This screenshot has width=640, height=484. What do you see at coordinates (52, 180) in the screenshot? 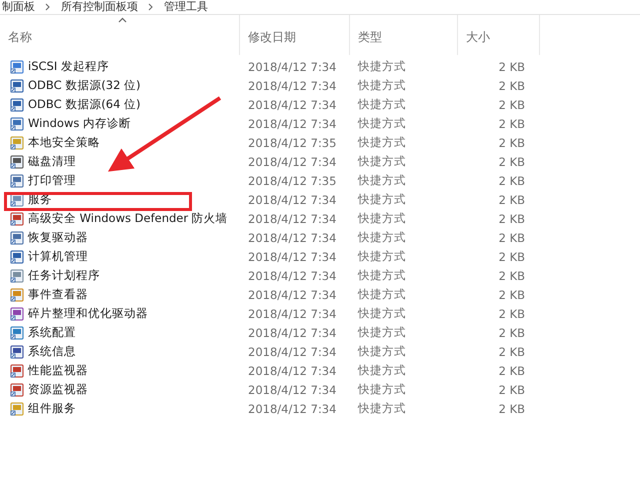
I see `file-name: 打印管理` at bounding box center [52, 180].